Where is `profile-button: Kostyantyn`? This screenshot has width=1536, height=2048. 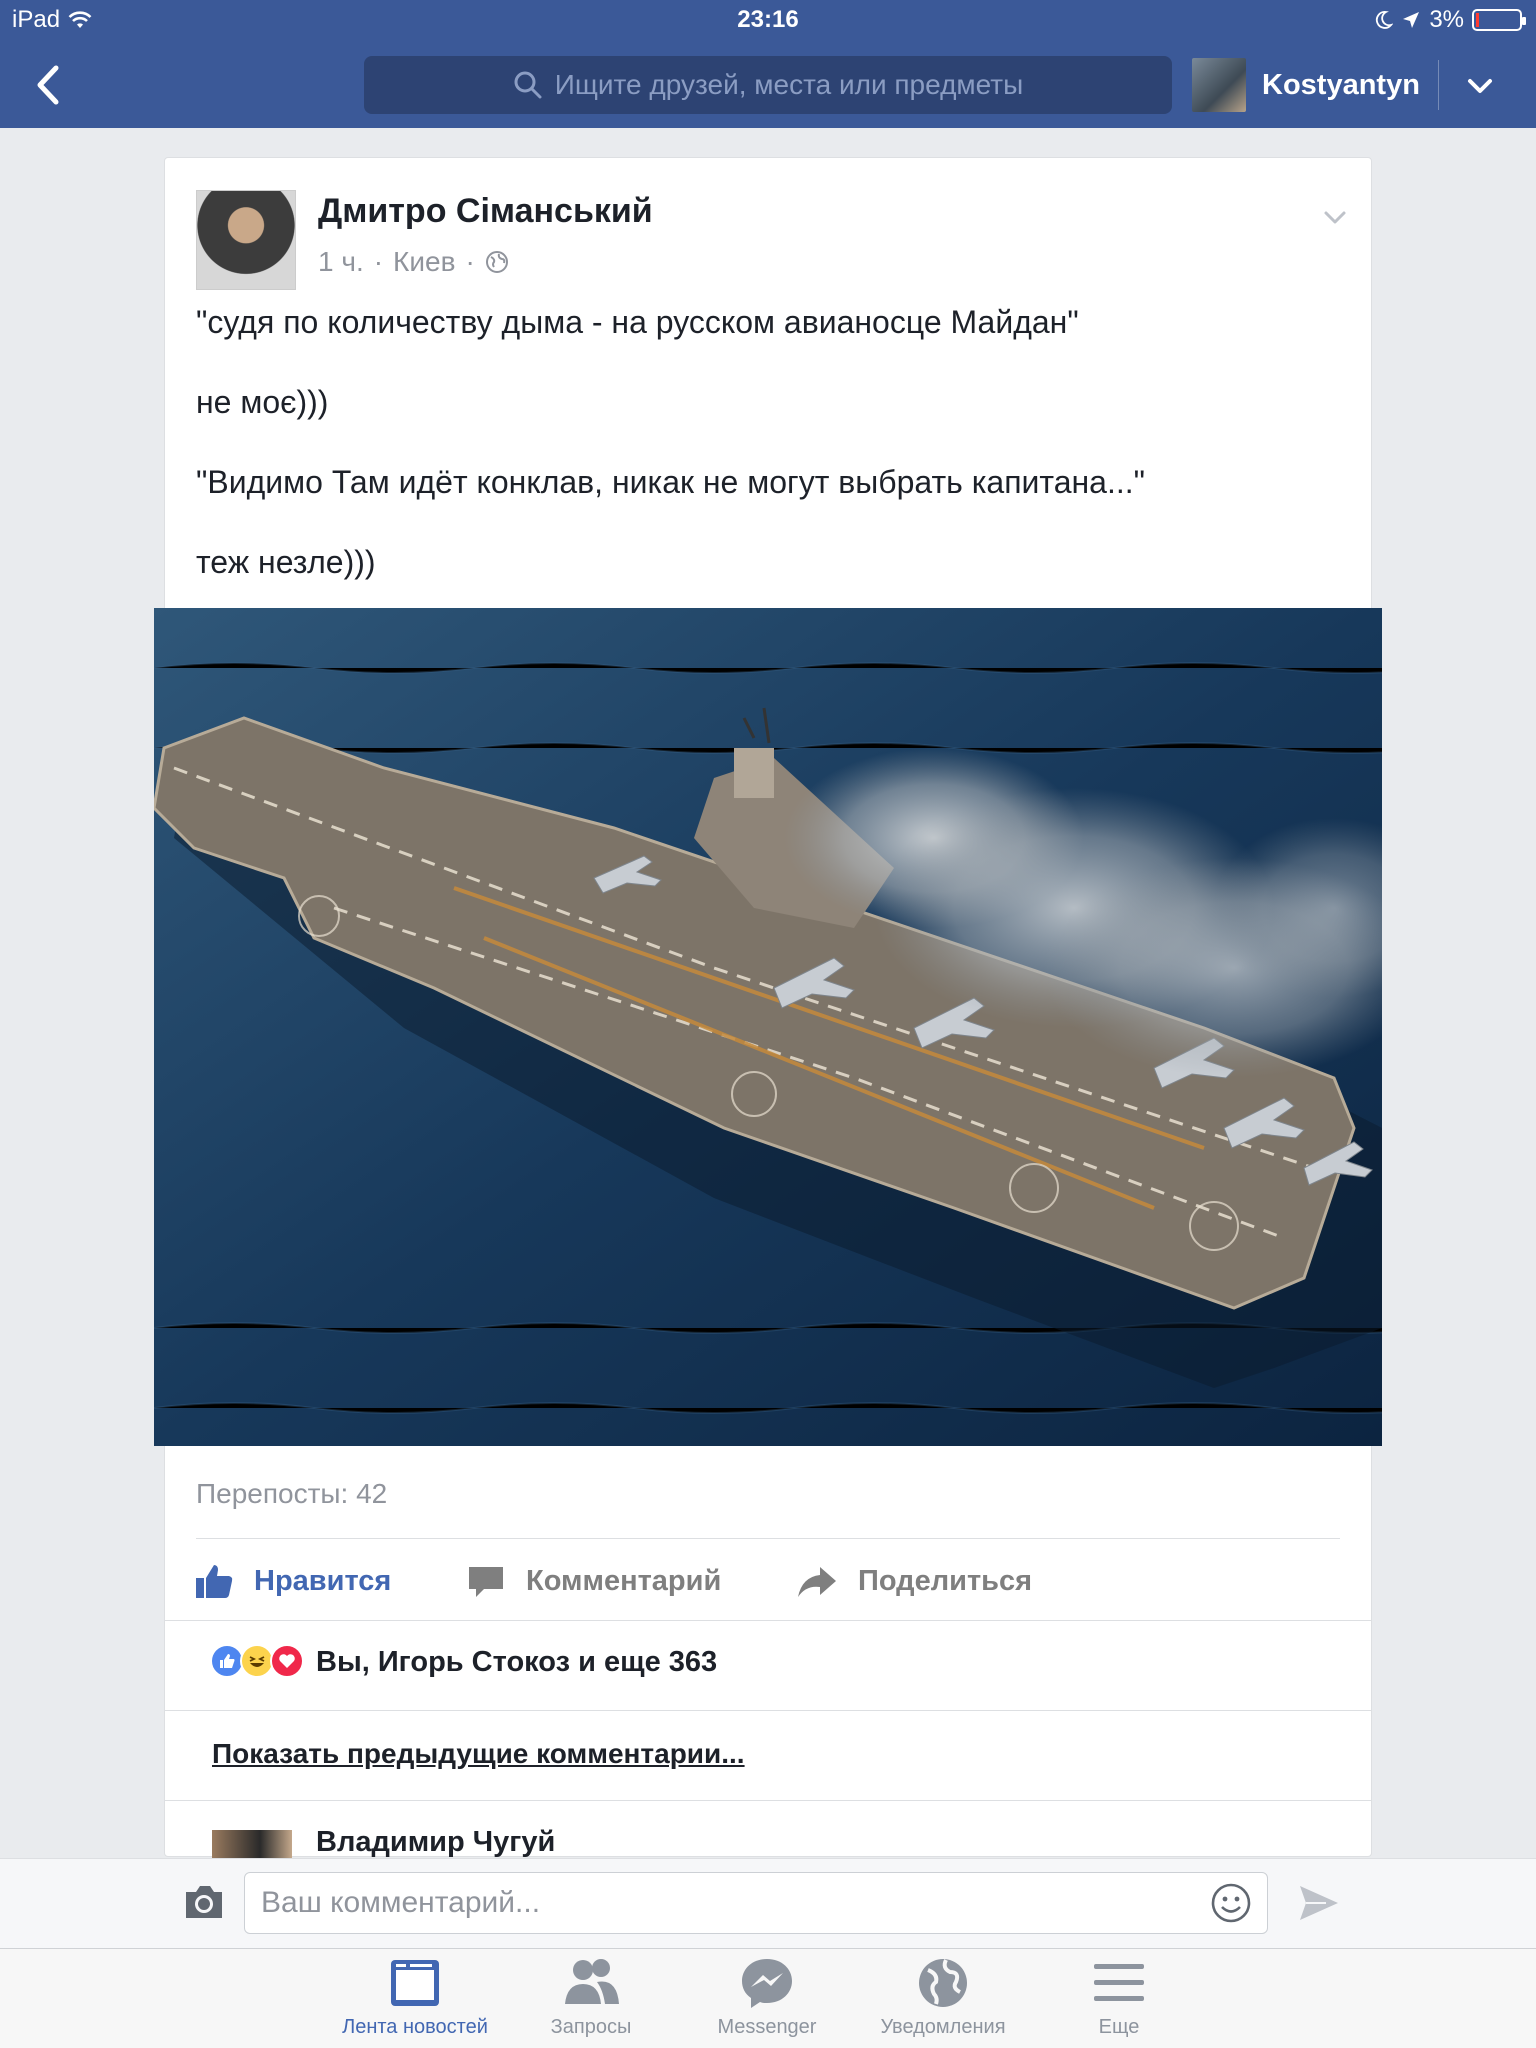
profile-button: Kostyantyn is located at coordinates (1306, 85).